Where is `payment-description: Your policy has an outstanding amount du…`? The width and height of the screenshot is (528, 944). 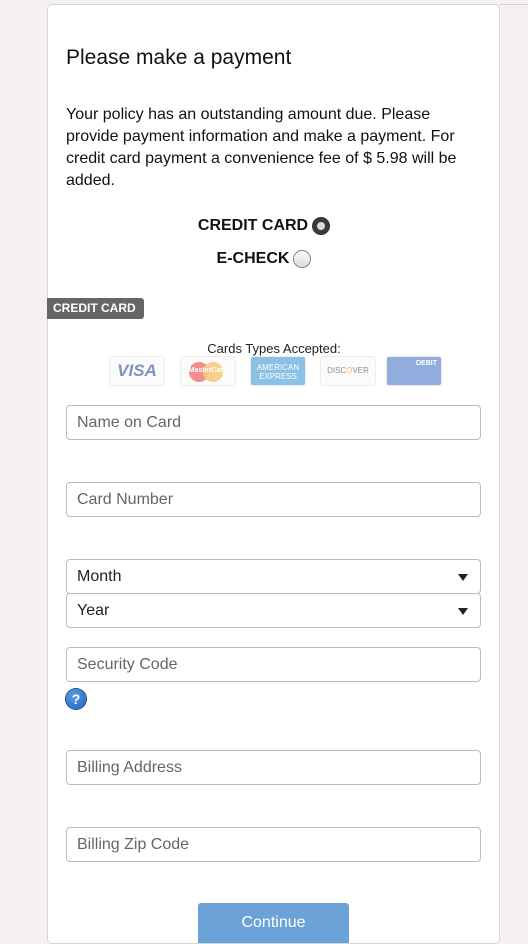 payment-description: Your policy has an outstanding amount du… is located at coordinates (261, 147).